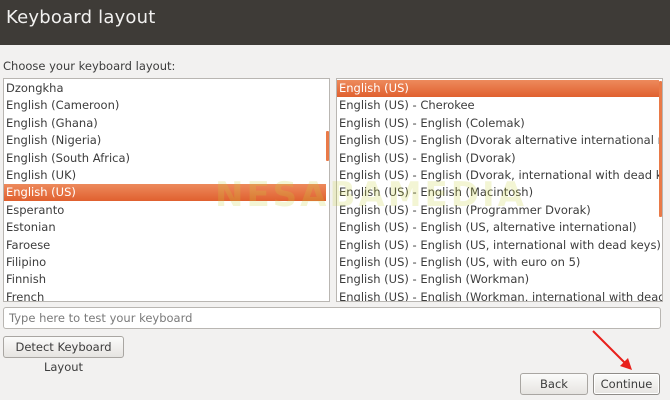 Image resolution: width=670 pixels, height=400 pixels. What do you see at coordinates (498, 105) in the screenshot?
I see `variant-list-item: English (US) - Cherokee` at bounding box center [498, 105].